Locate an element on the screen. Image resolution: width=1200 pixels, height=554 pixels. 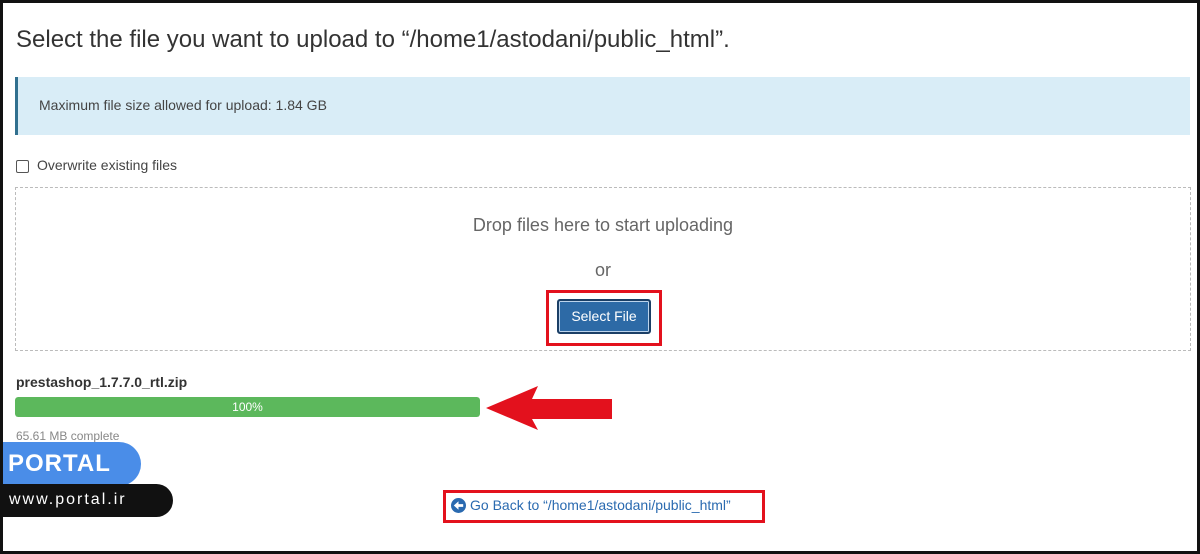
uploaded-file-name: prestashop_1.7.7.0_rtl.zip is located at coordinates (102, 382).